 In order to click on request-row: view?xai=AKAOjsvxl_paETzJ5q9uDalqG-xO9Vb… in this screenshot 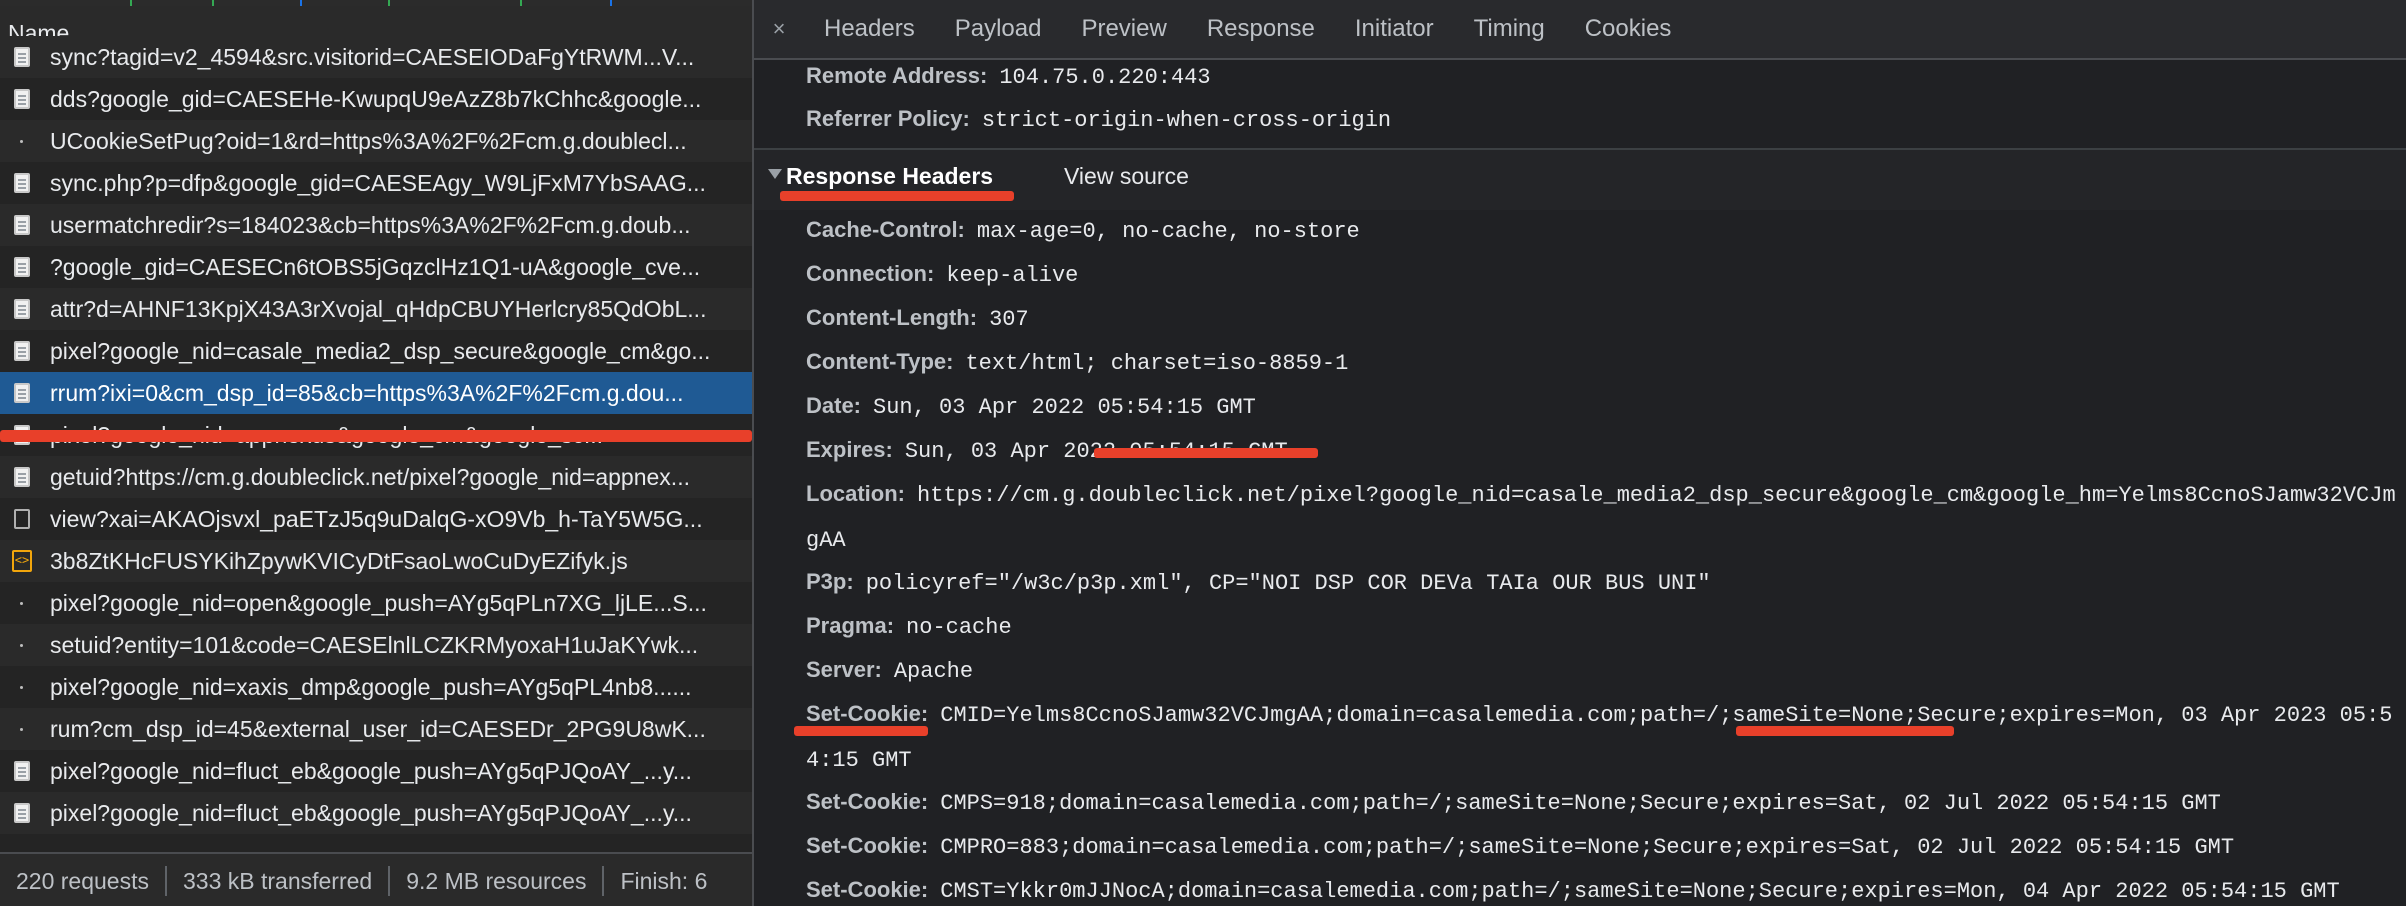, I will do `click(376, 519)`.